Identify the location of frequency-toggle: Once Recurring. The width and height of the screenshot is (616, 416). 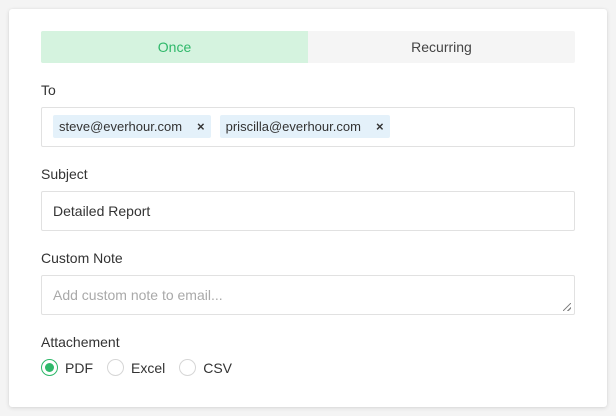
(308, 47).